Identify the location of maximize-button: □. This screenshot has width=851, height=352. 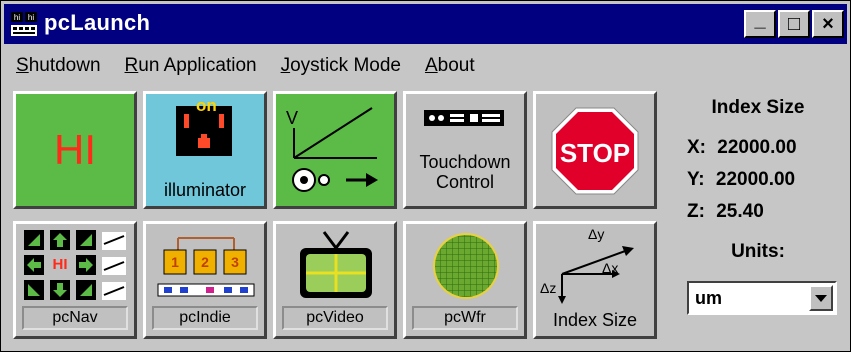
(794, 24).